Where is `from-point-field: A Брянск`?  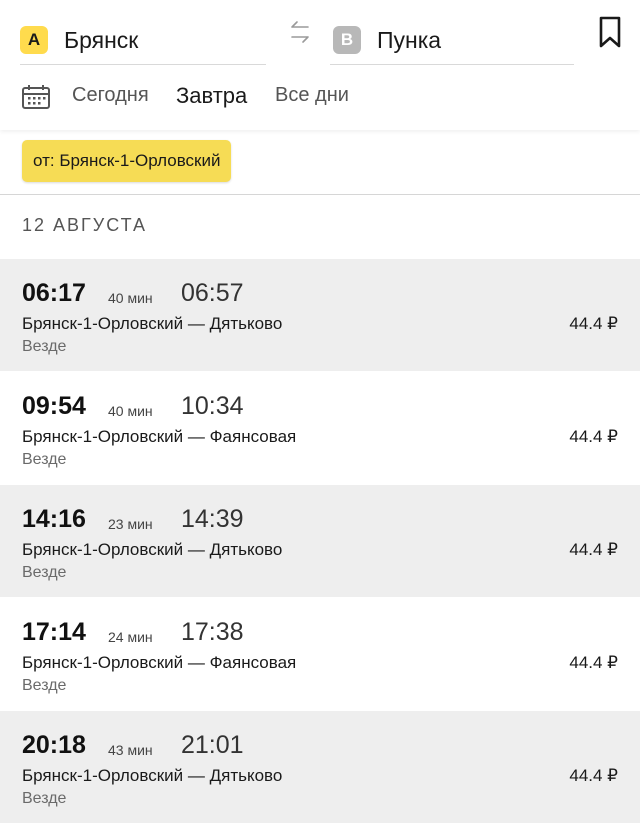
from-point-field: A Брянск is located at coordinates (143, 40).